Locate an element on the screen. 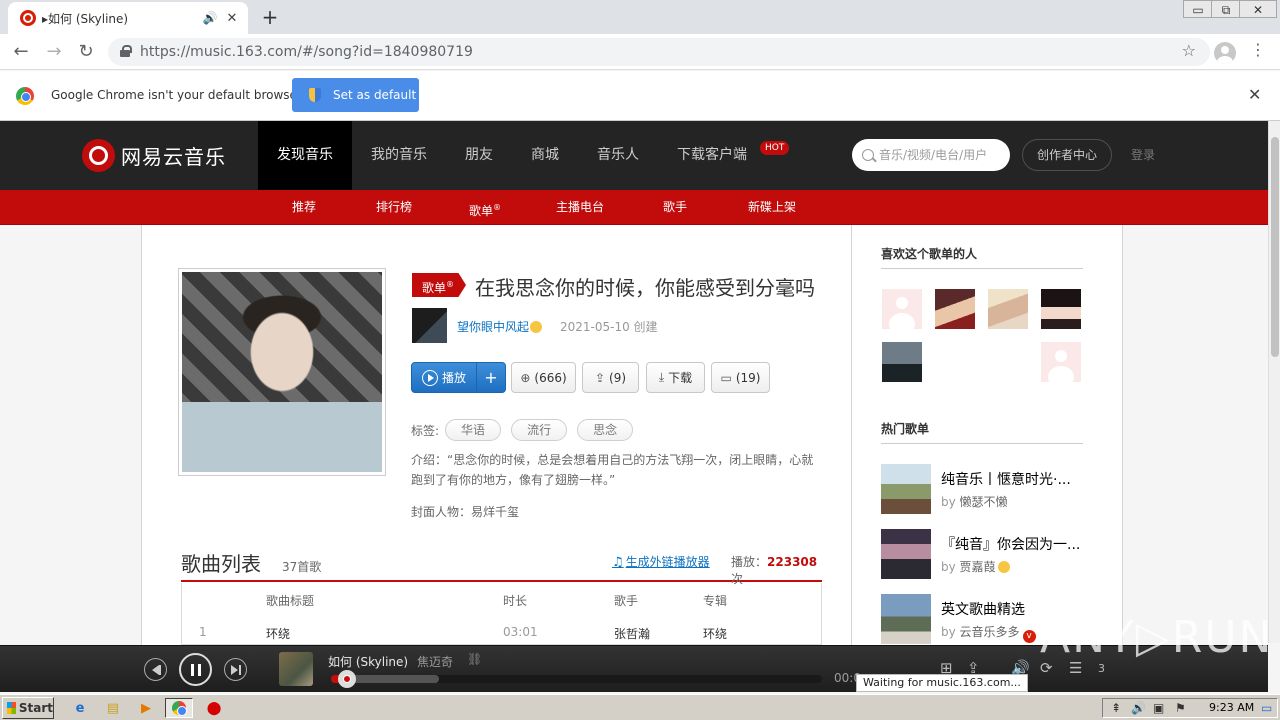 The width and height of the screenshot is (1280, 720). subnav-recommend: 推荐 is located at coordinates (304, 207).